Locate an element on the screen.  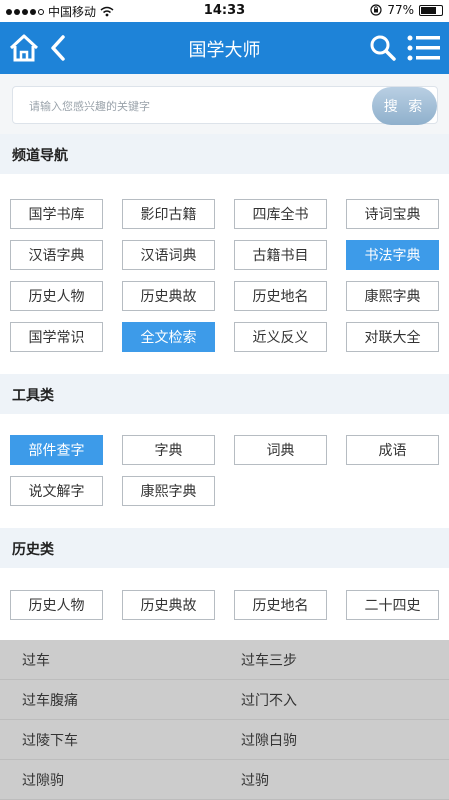
menu-icon is located at coordinates (424, 48).